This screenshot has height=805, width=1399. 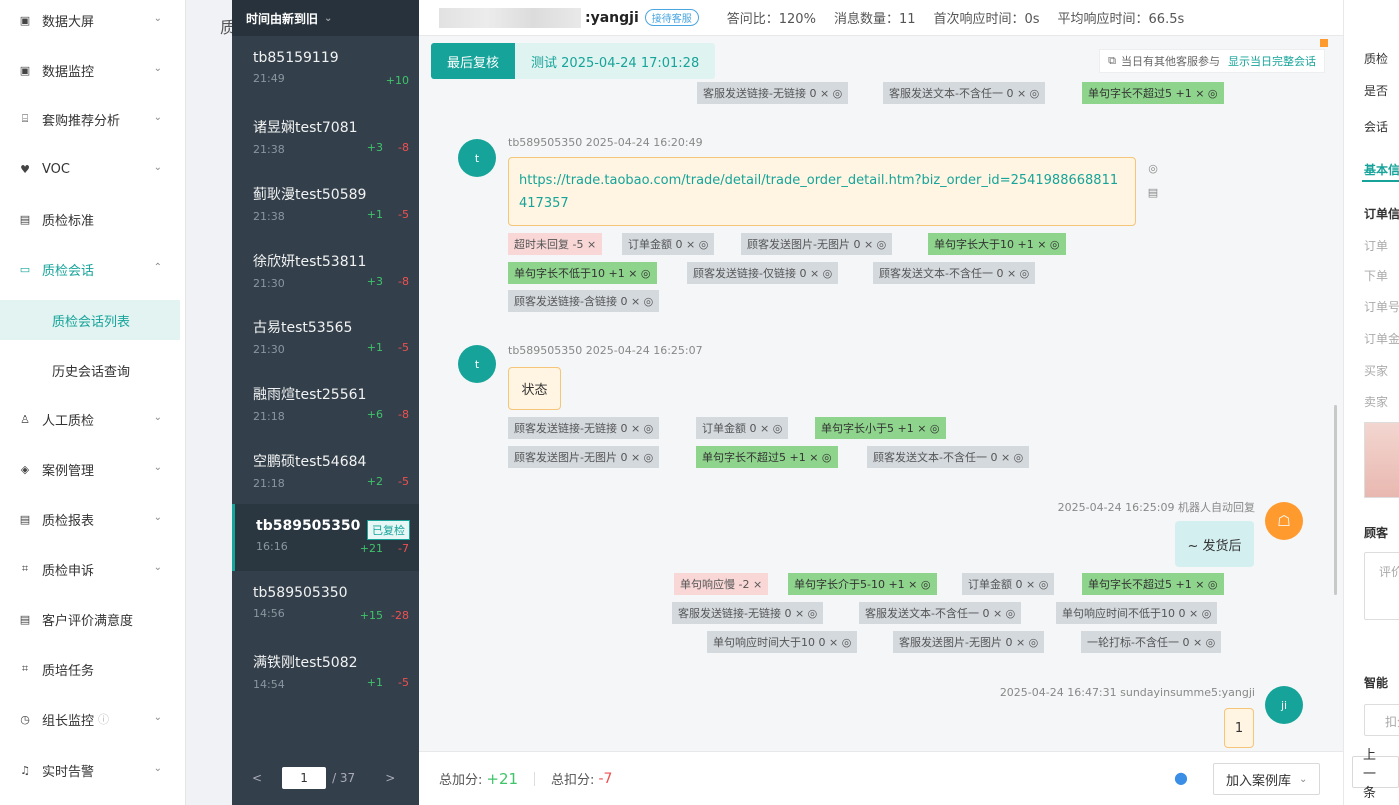 I want to click on session-name: 诸昱娴test7081, so click(x=305, y=128).